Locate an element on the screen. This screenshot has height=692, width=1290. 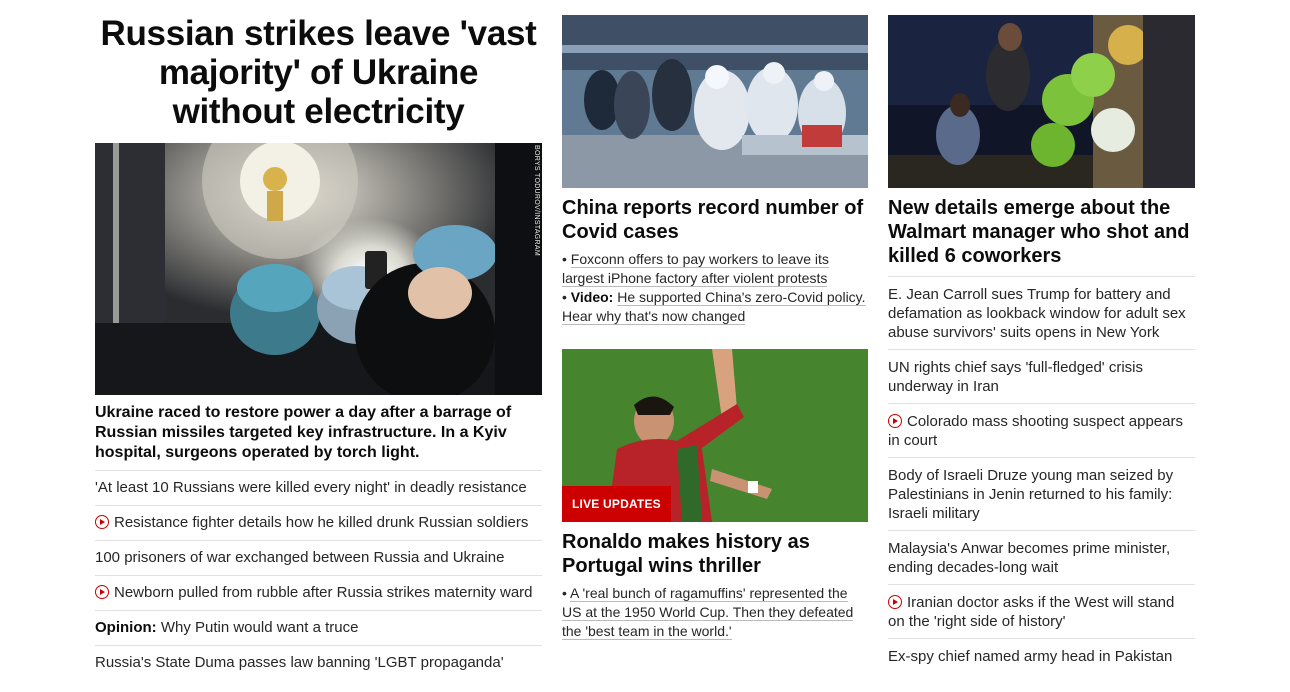
live-updates-badge: LIVE UPDATES is located at coordinates (616, 504).